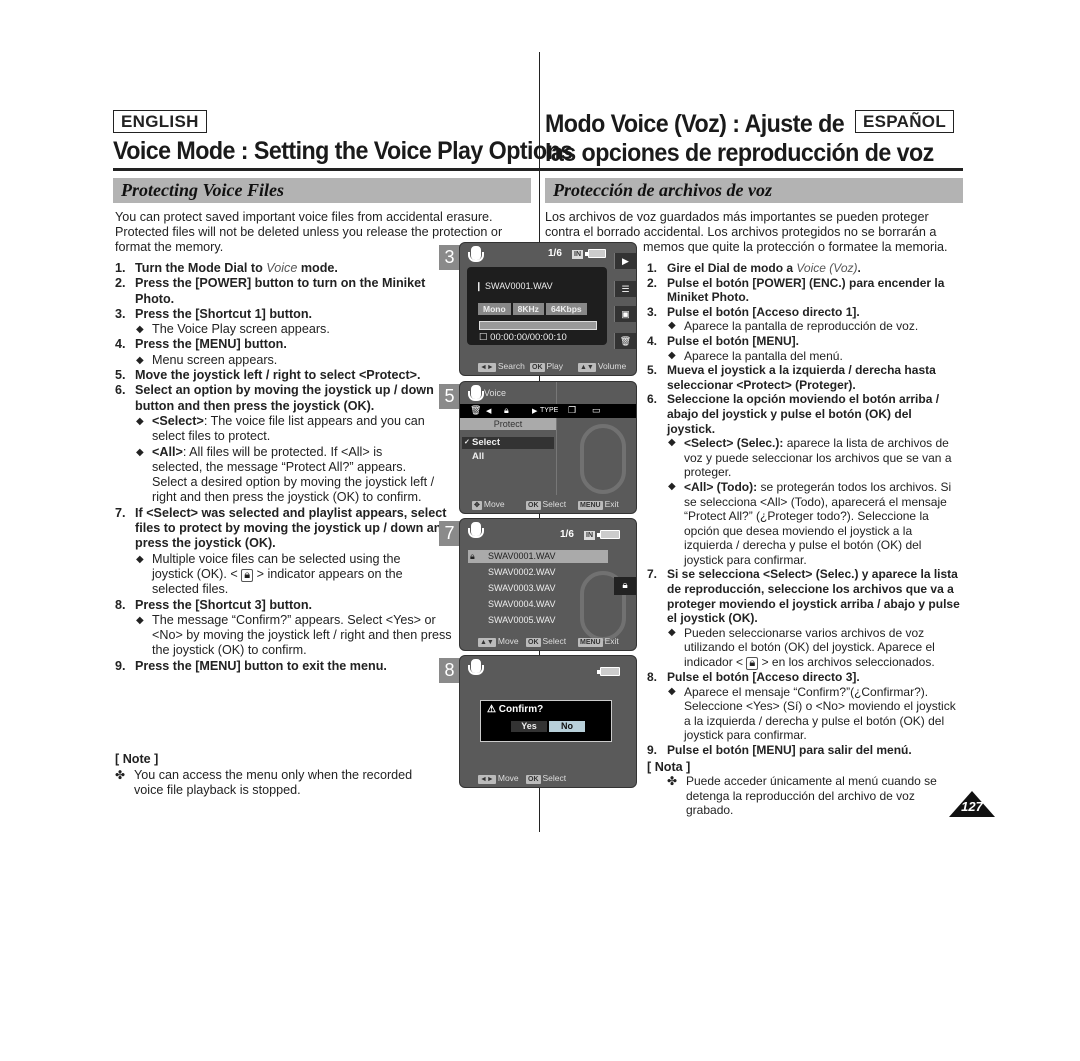 Image resolution: width=1080 pixels, height=1061 pixels. What do you see at coordinates (449, 257) in the screenshot?
I see `step-tab-3: 3` at bounding box center [449, 257].